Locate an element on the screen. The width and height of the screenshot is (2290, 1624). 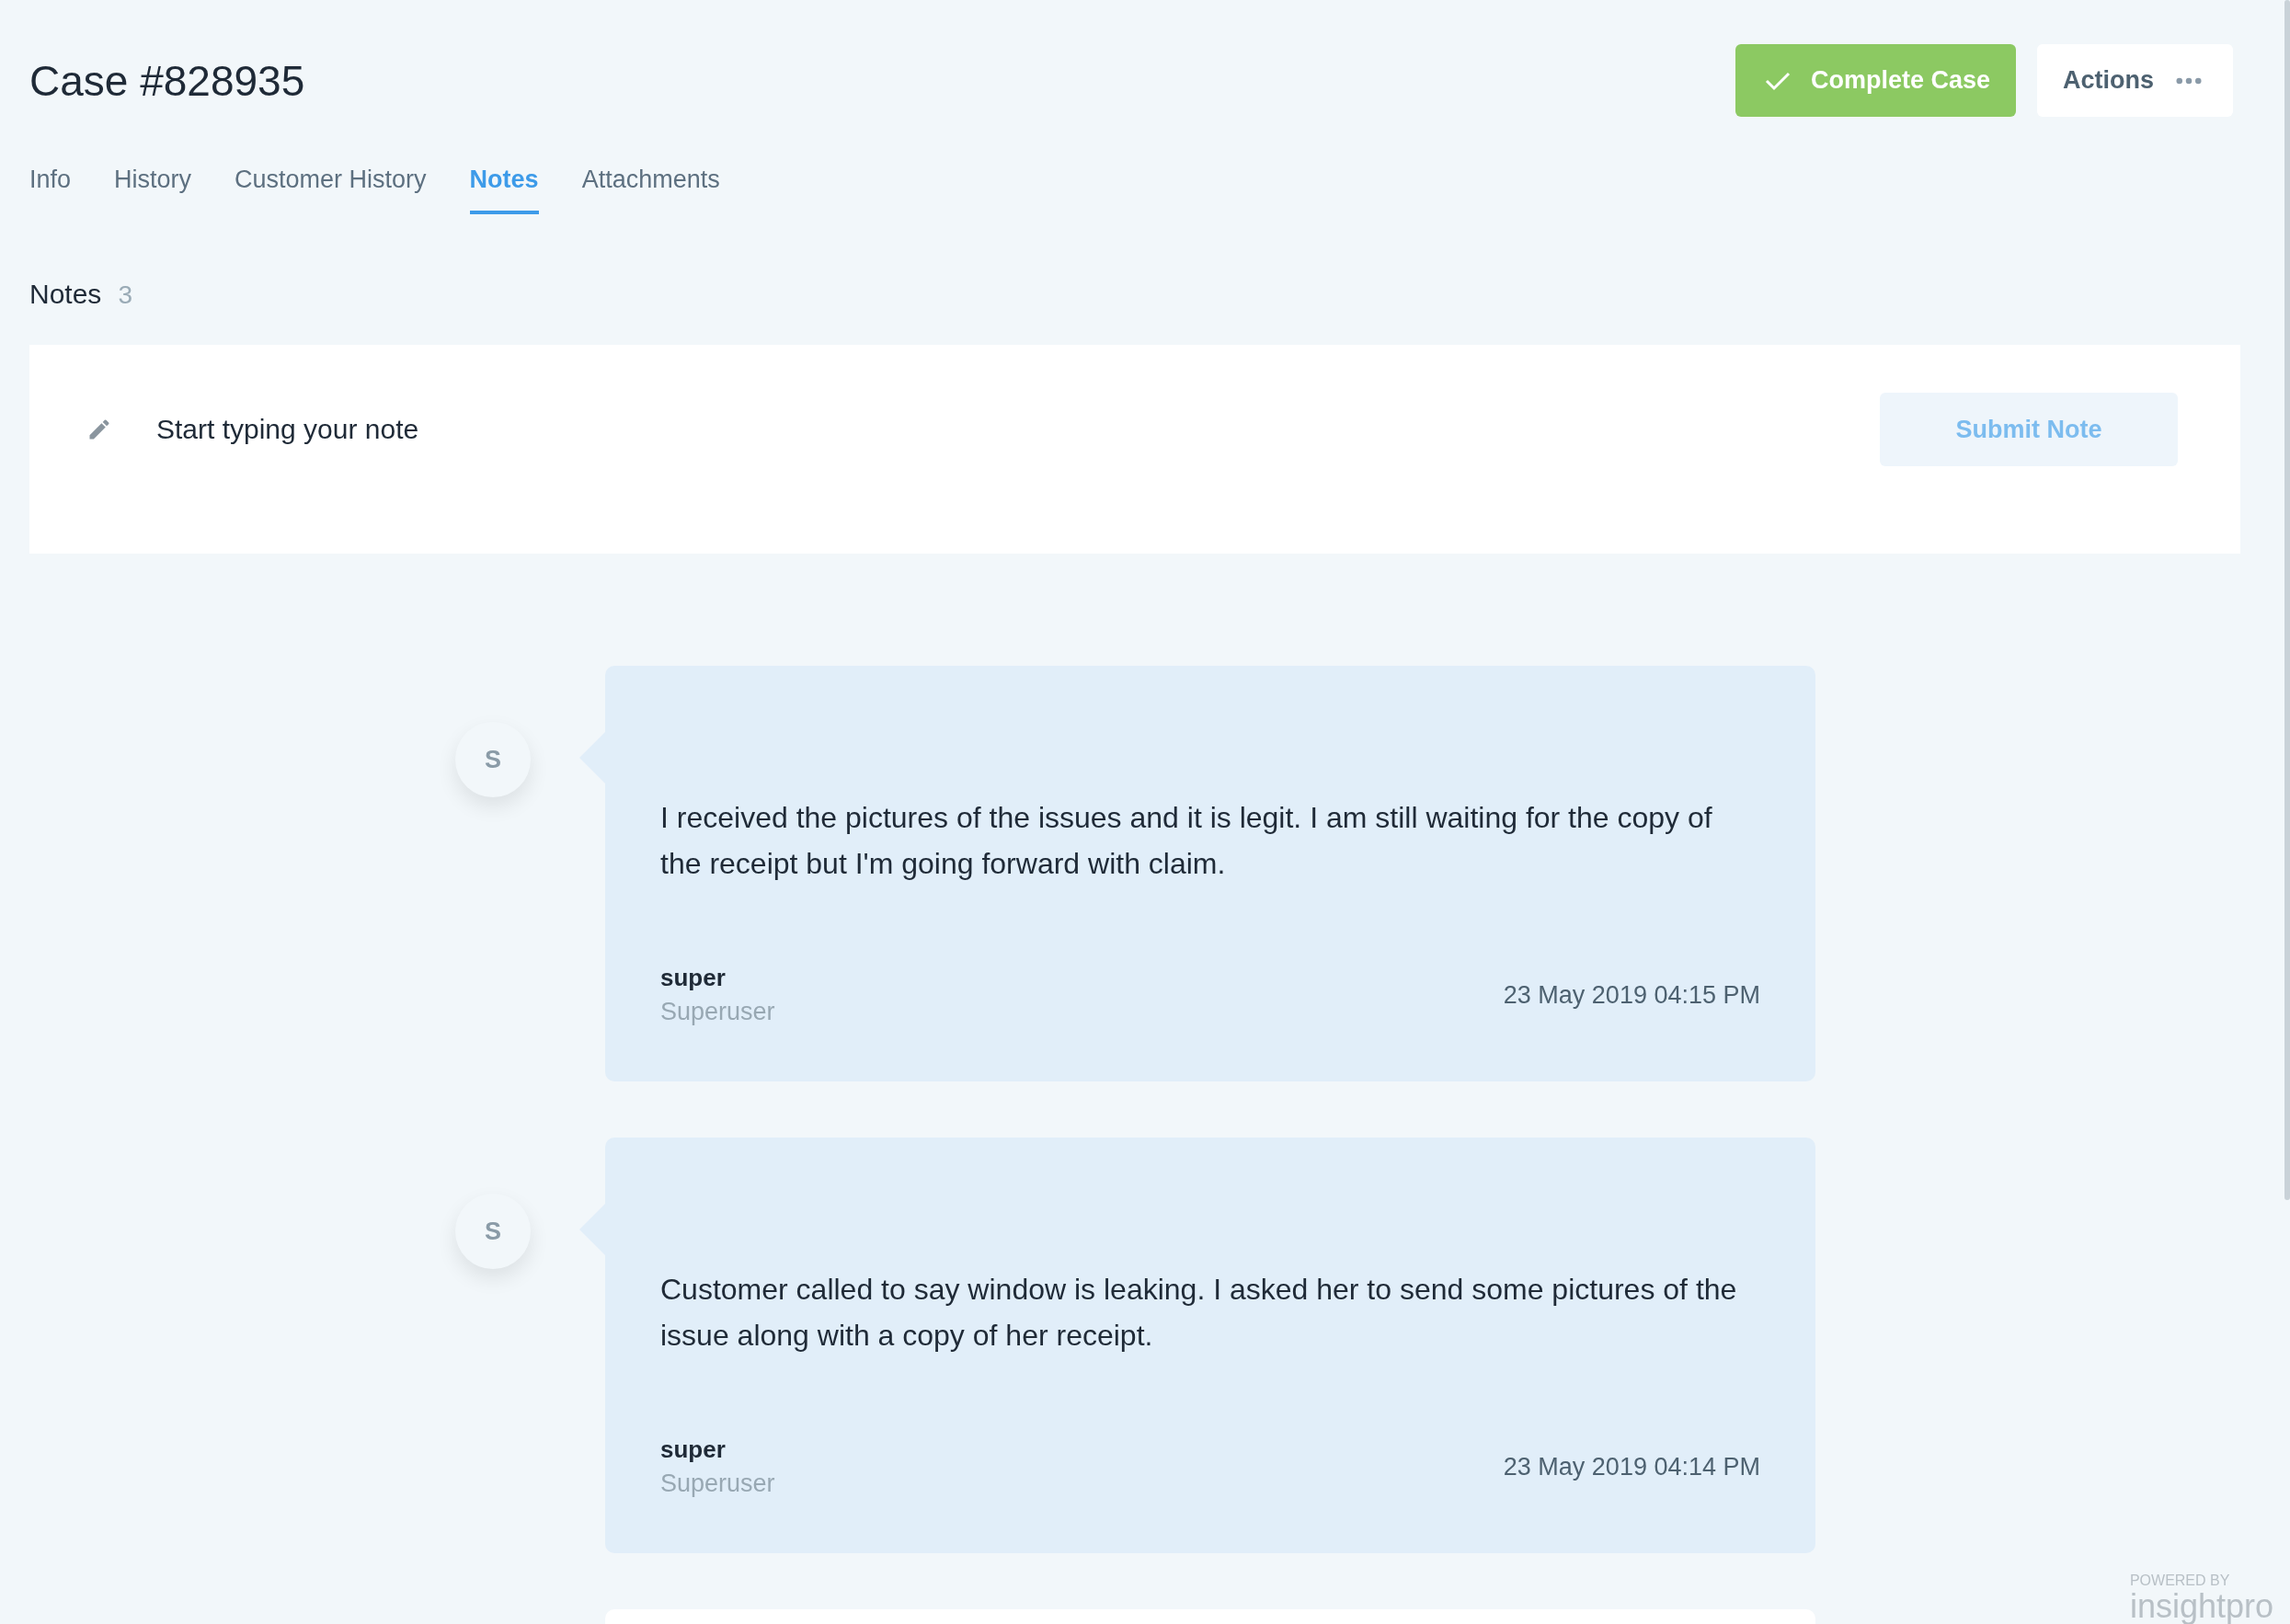
note-text: Customer called to say window is leaking. I asked her to send some pictures of the issue along with a copy of her receipt. is located at coordinates (1199, 1313).